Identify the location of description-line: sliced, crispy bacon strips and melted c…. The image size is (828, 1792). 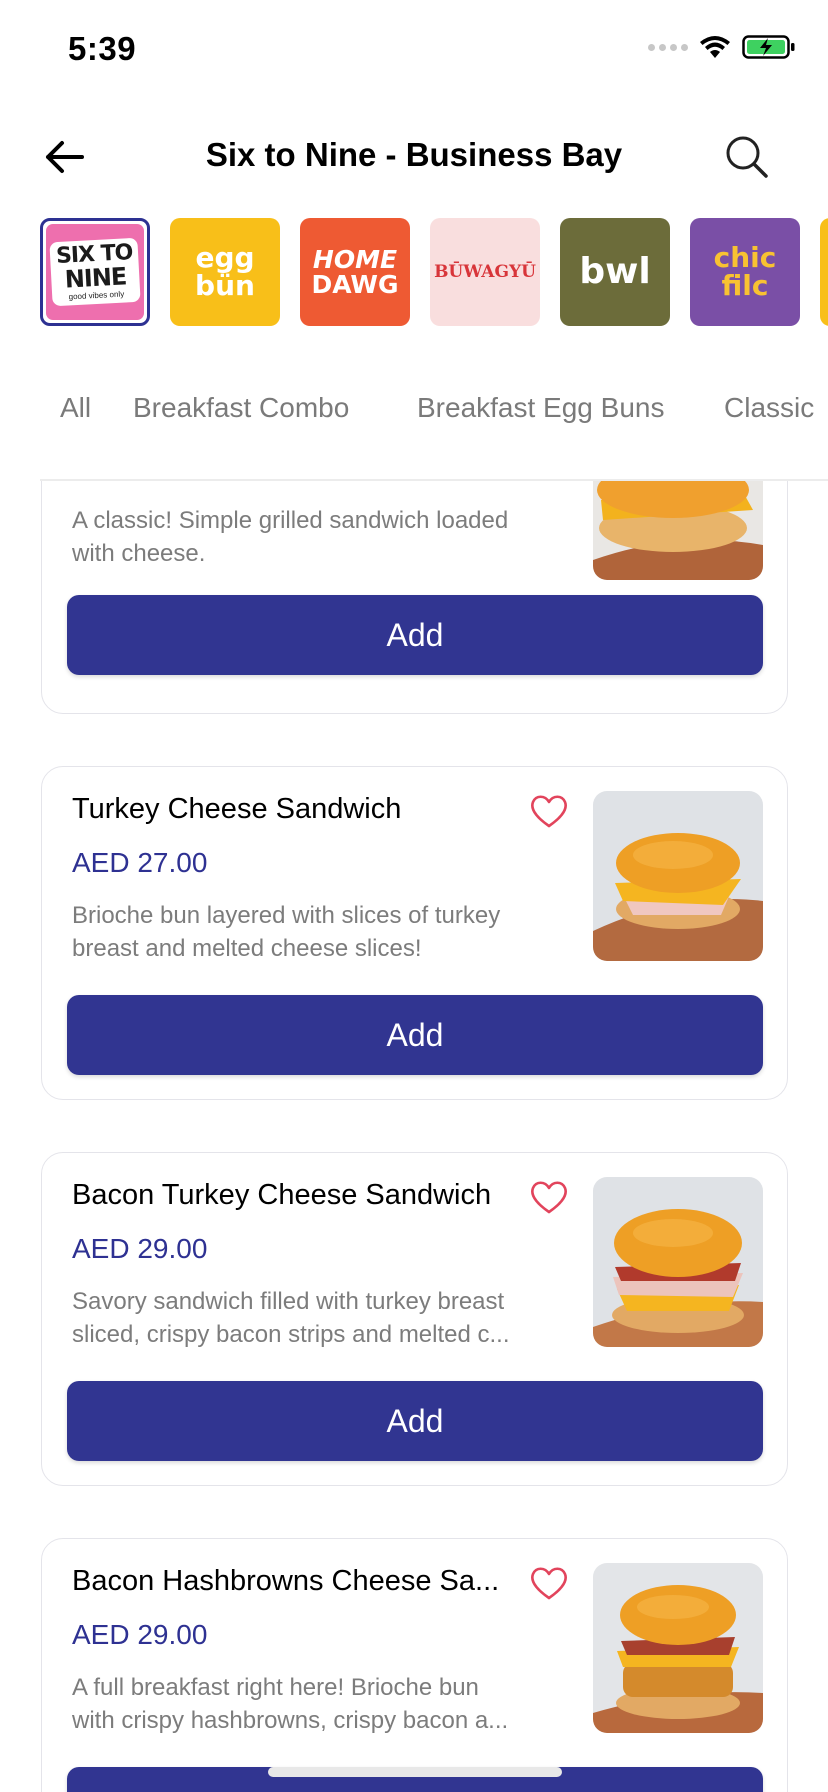
(291, 1334).